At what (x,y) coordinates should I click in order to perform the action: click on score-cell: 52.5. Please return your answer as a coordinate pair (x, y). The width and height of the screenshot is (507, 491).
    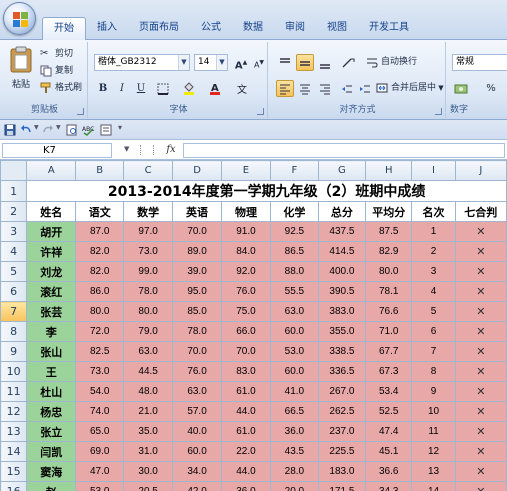
    Looking at the image, I should click on (388, 411).